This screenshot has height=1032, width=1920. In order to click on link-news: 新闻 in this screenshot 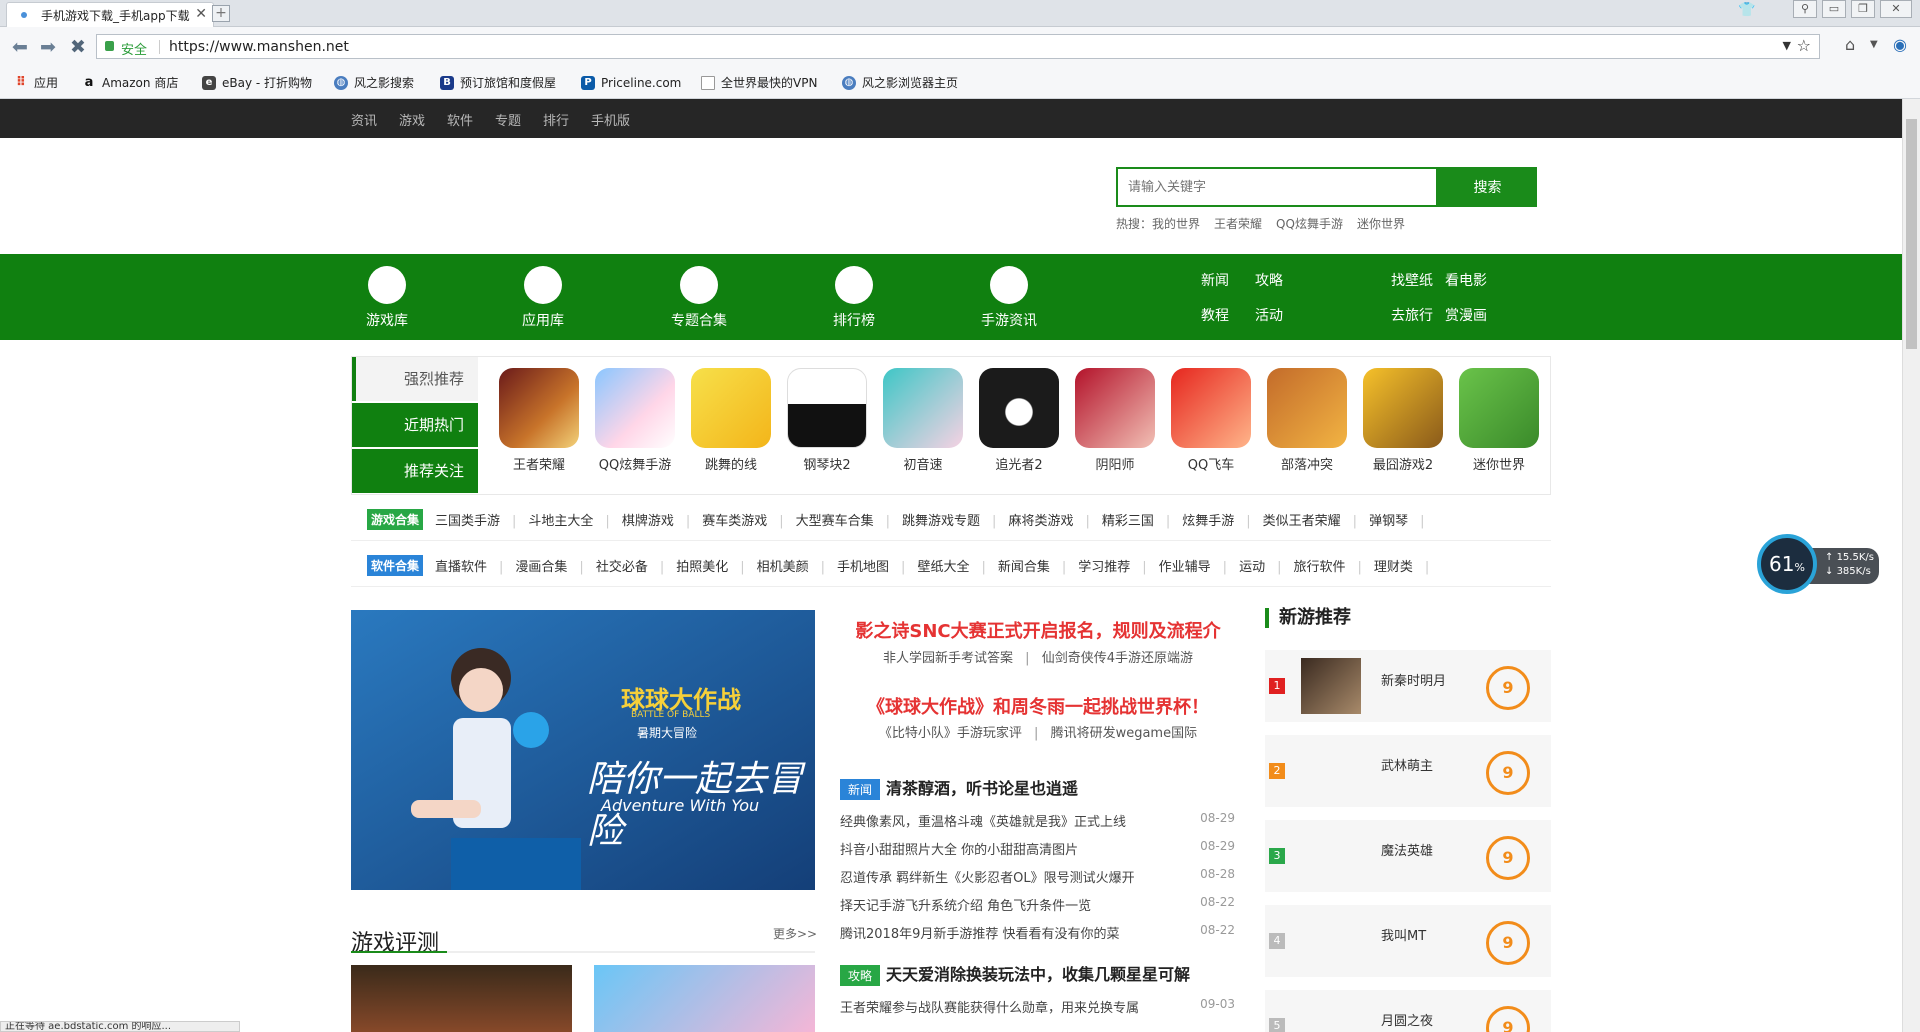, I will do `click(1215, 280)`.